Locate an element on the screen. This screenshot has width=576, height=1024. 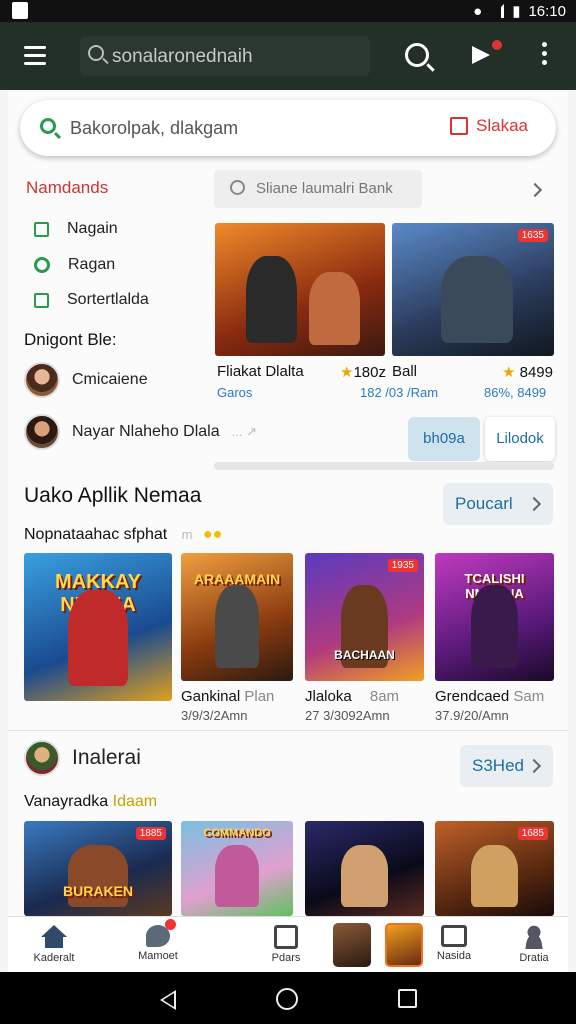
primary-button: bh09a is located at coordinates (444, 439).